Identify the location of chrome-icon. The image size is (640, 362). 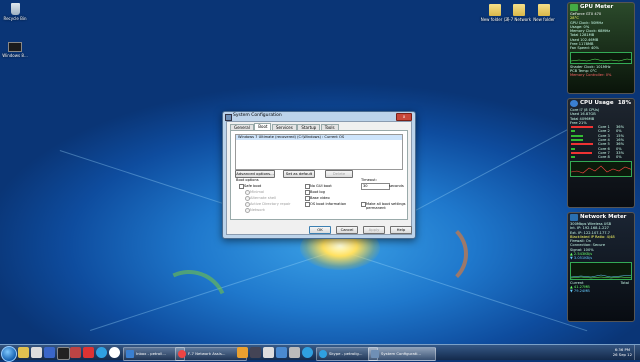
(182, 353).